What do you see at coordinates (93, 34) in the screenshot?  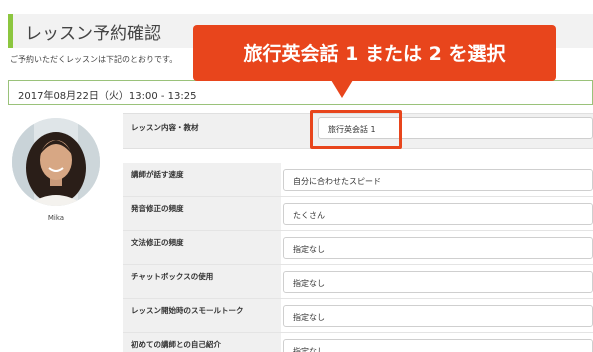 I see `page-title: レッスン予約確認` at bounding box center [93, 34].